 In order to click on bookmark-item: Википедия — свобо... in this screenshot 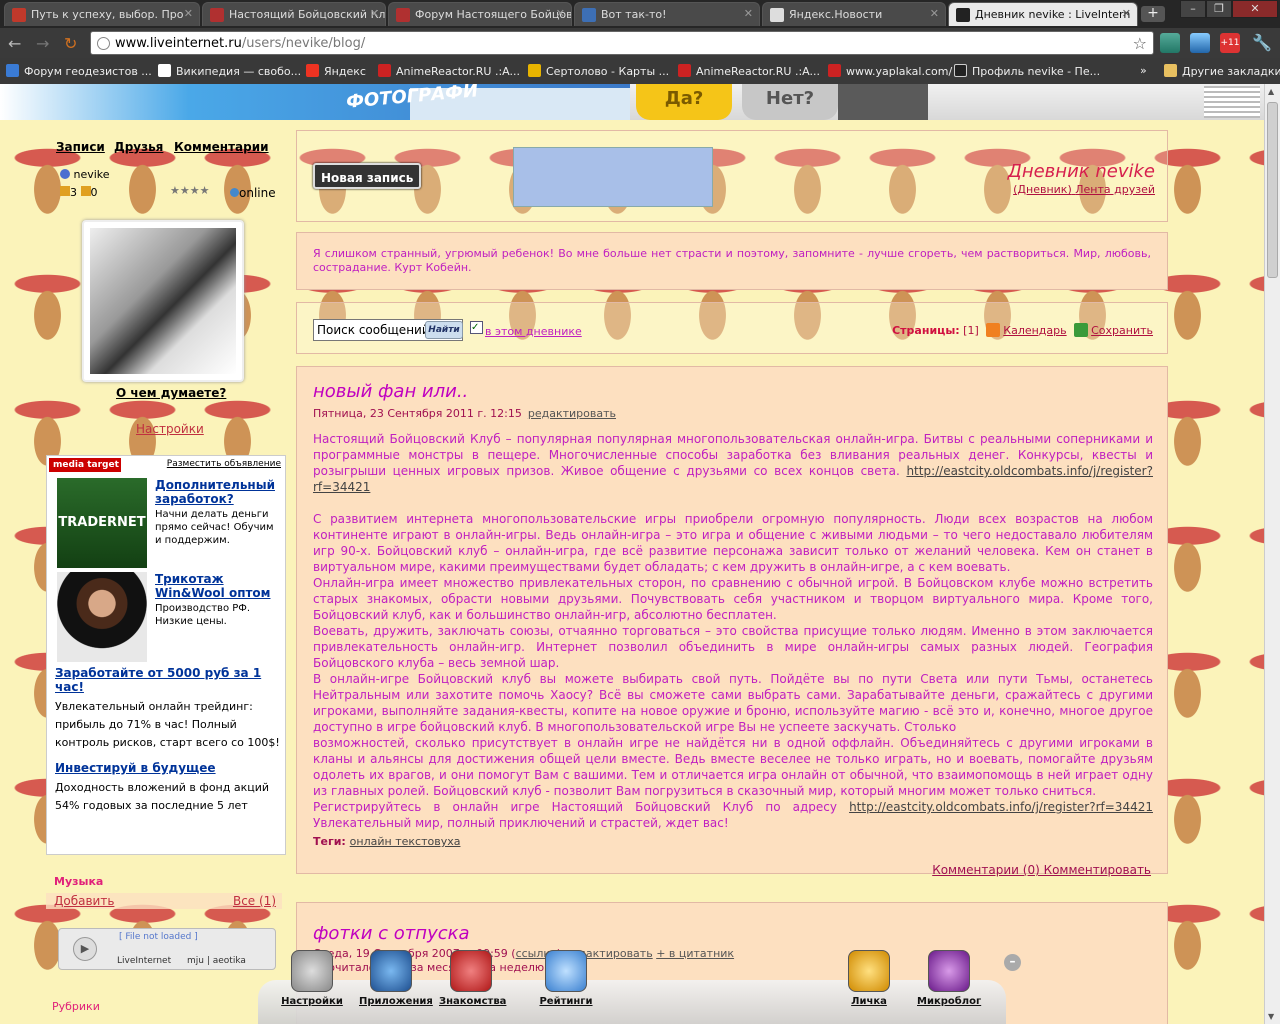, I will do `click(229, 71)`.